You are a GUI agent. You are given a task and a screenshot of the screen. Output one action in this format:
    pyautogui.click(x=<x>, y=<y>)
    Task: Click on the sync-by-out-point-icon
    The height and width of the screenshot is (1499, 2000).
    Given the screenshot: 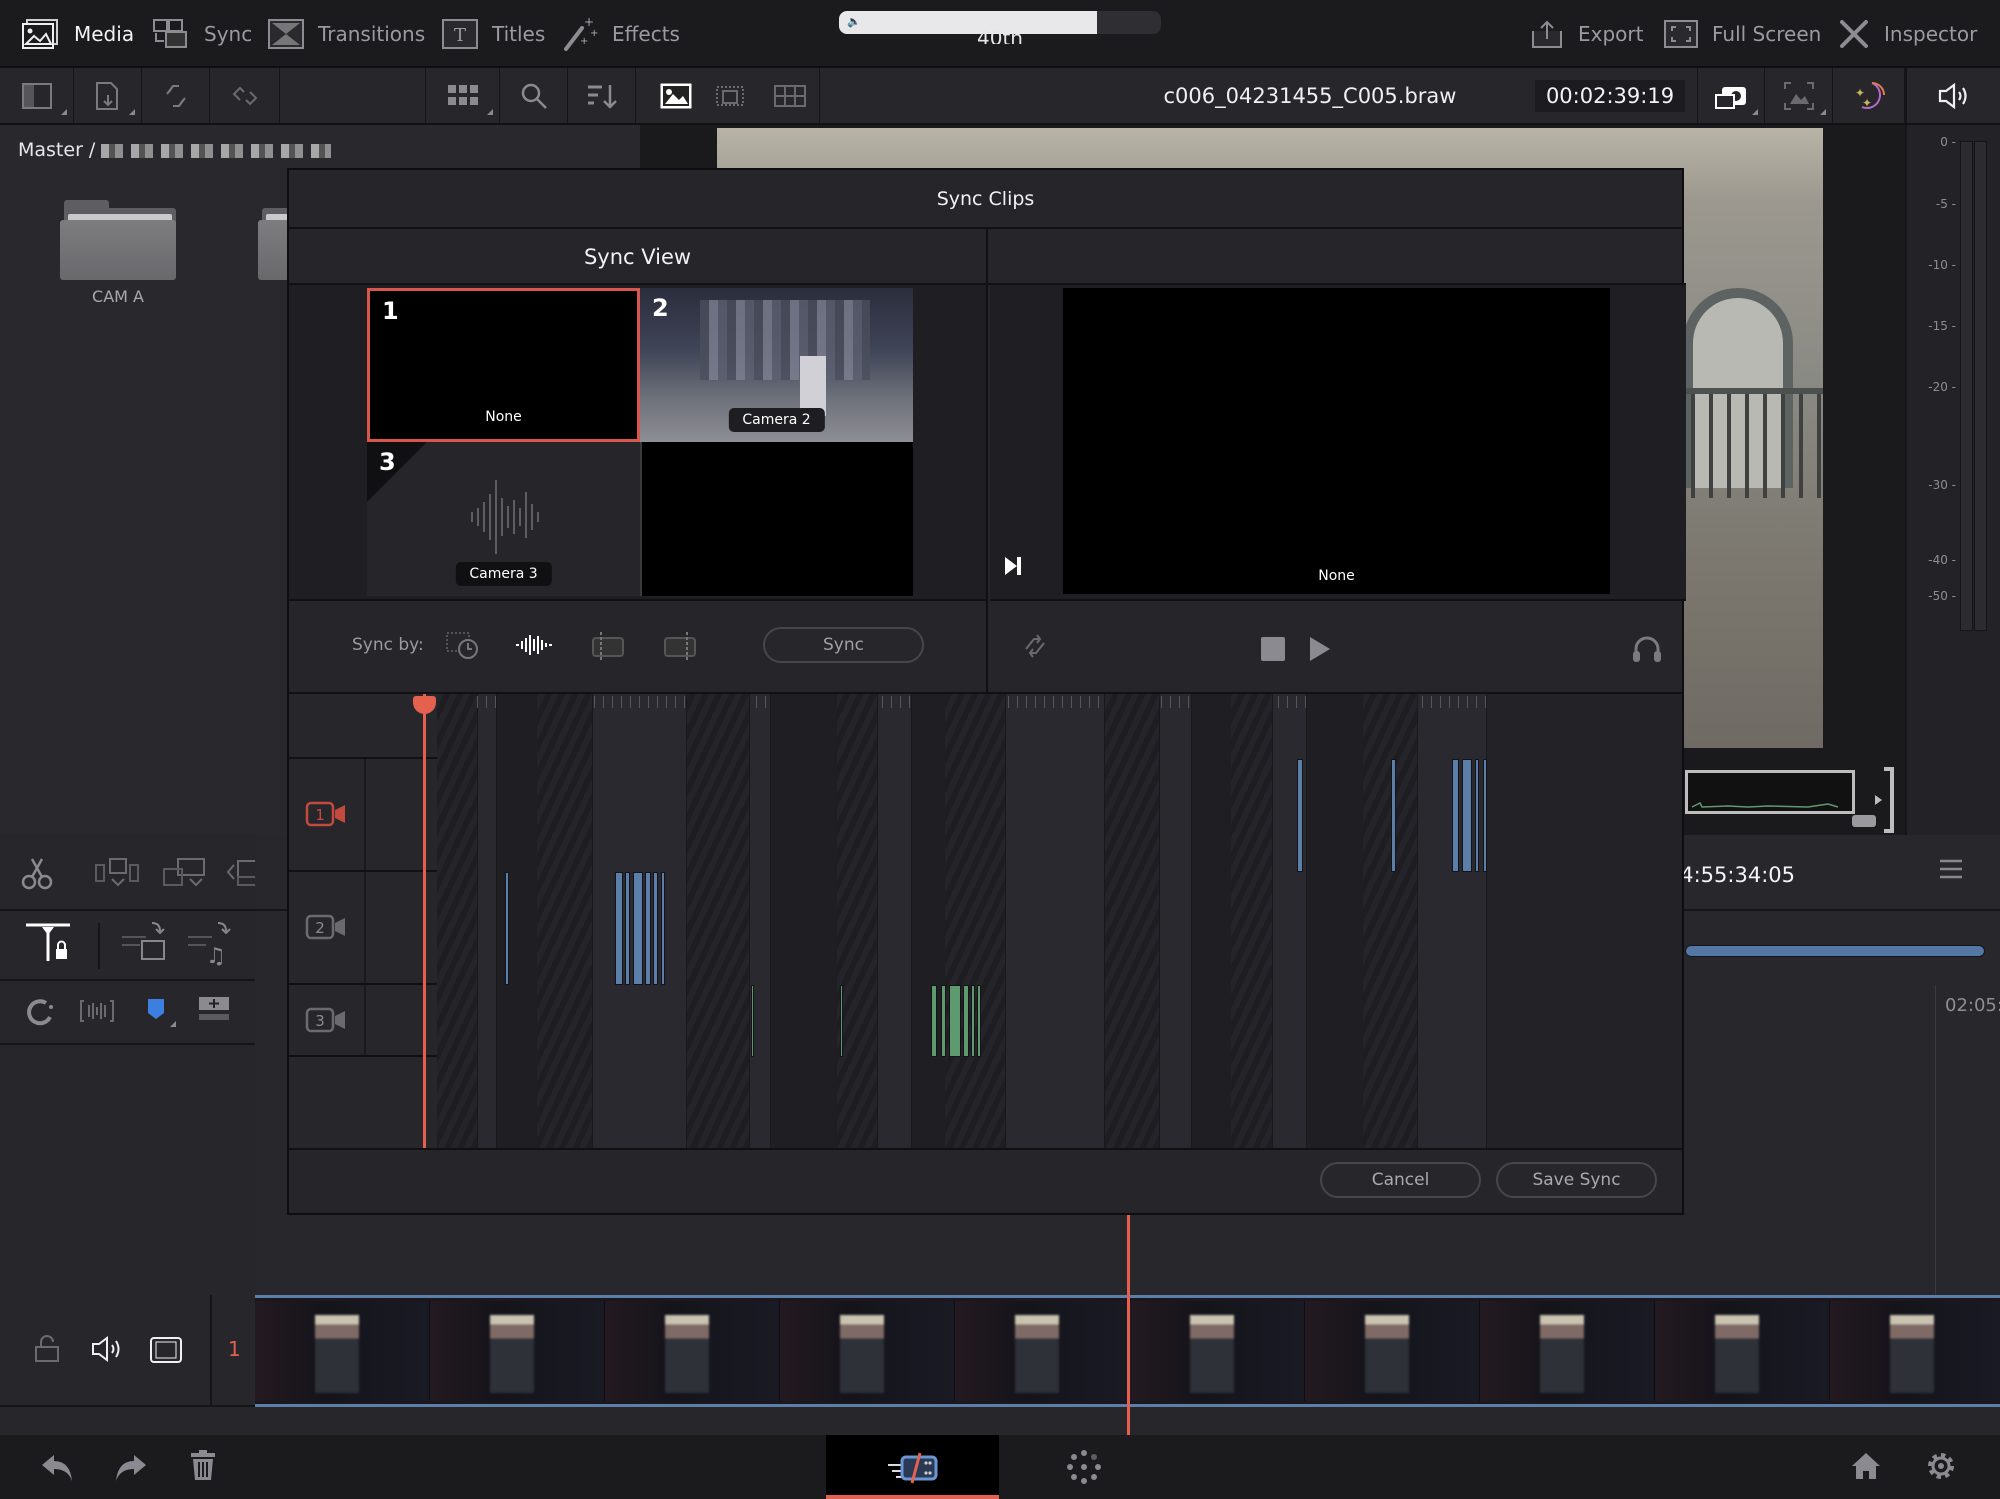 What is the action you would take?
    pyautogui.click(x=681, y=645)
    